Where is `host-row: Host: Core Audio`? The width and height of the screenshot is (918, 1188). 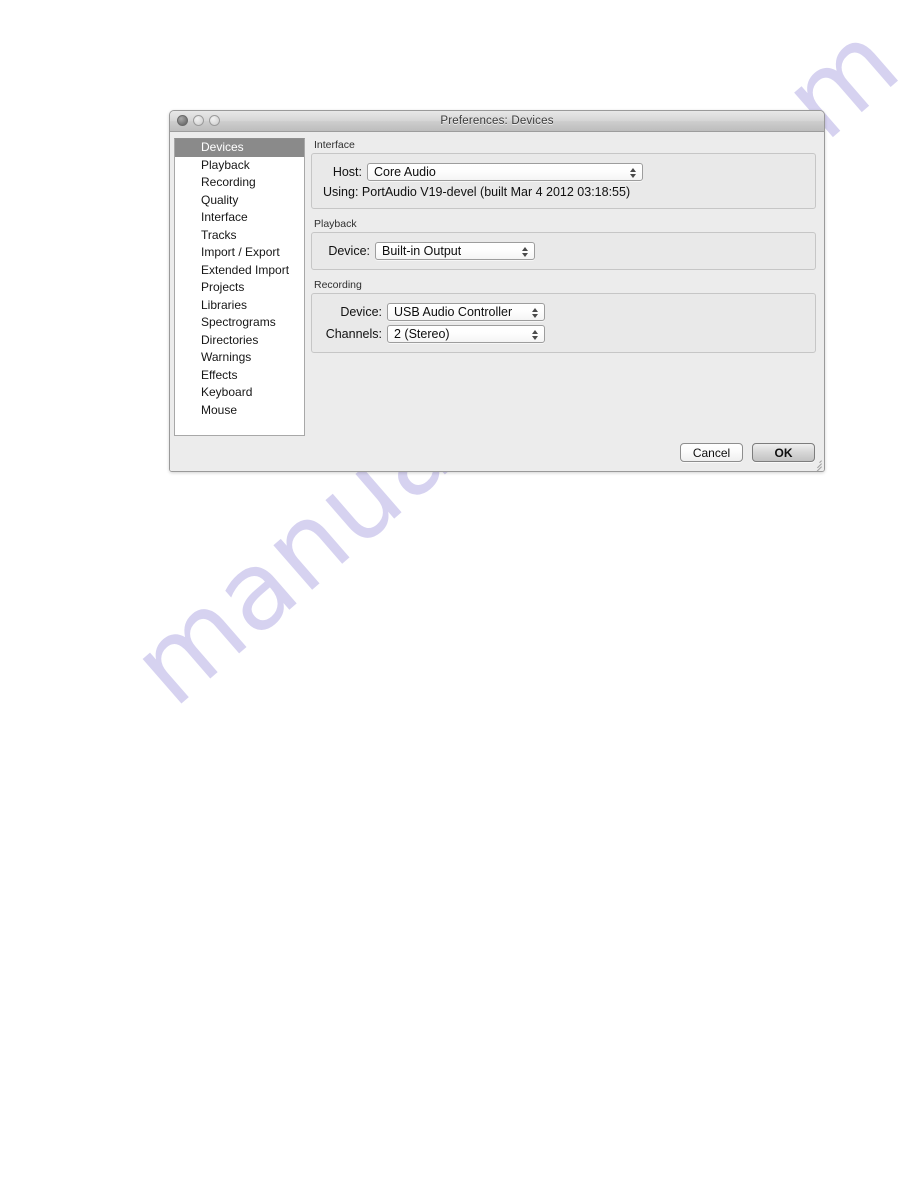 host-row: Host: Core Audio is located at coordinates (563, 172).